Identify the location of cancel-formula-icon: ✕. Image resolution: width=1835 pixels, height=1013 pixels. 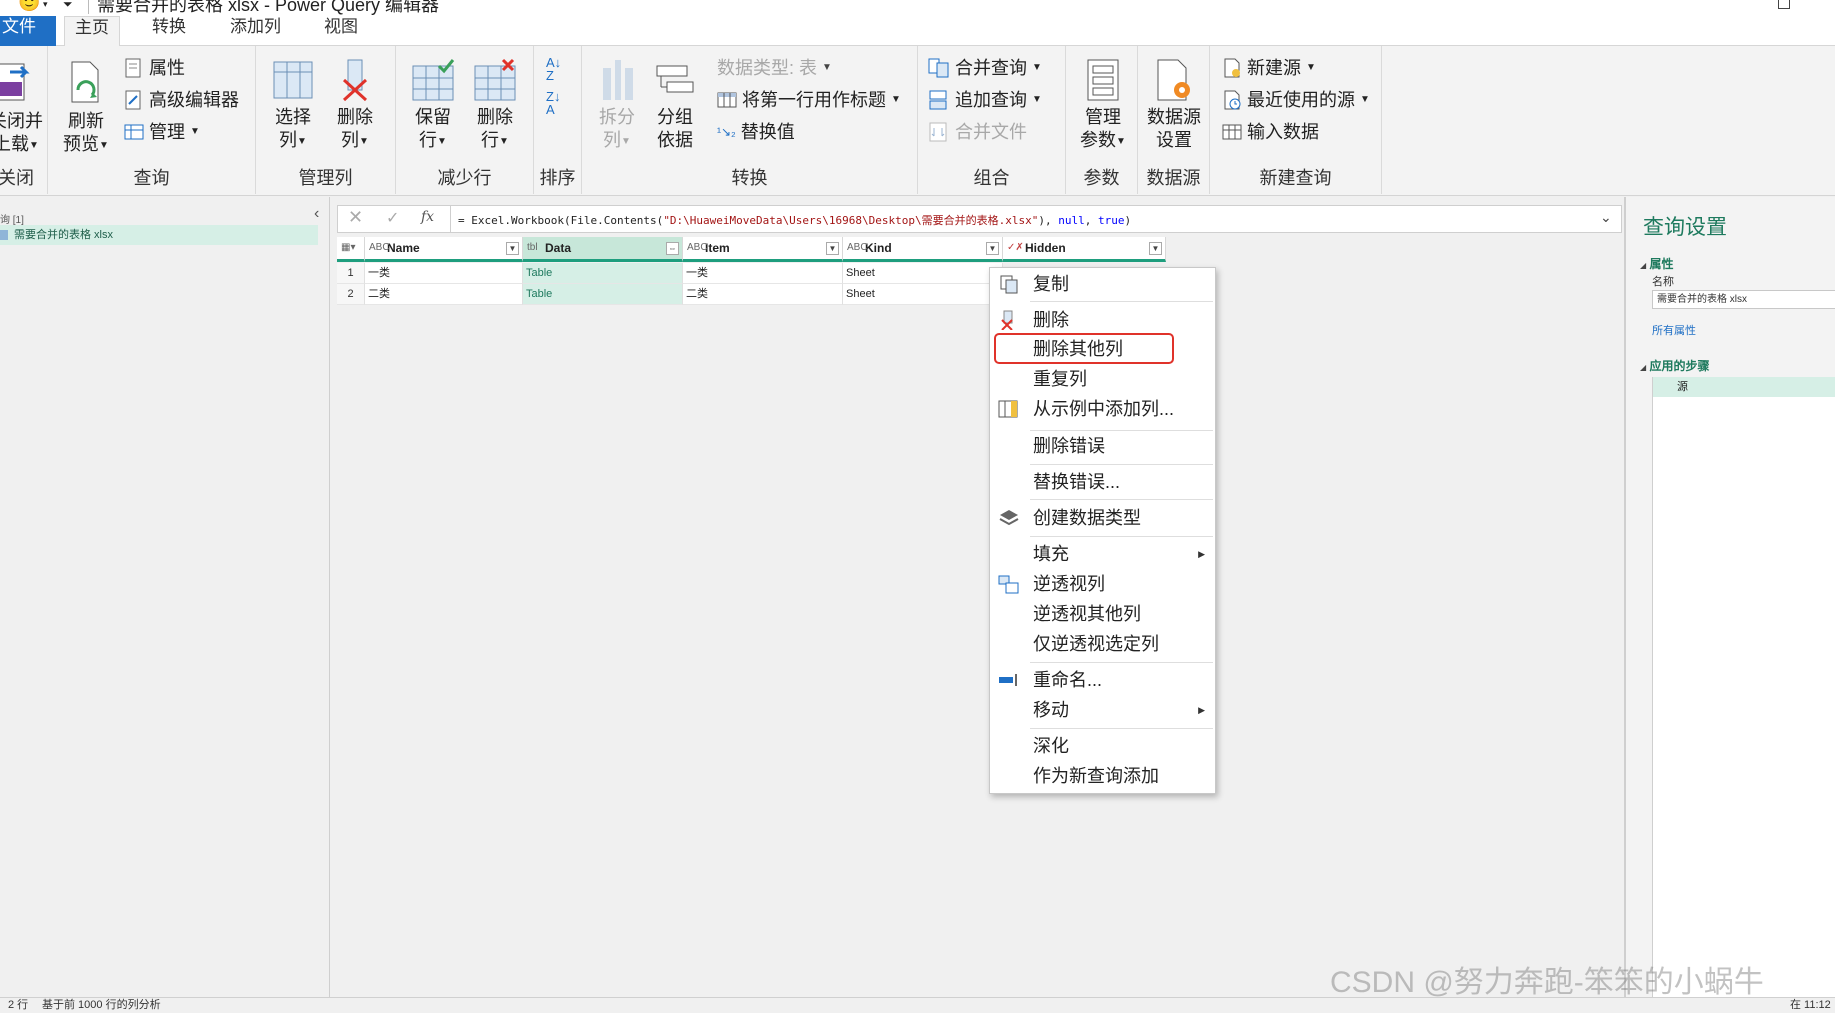
(355, 217).